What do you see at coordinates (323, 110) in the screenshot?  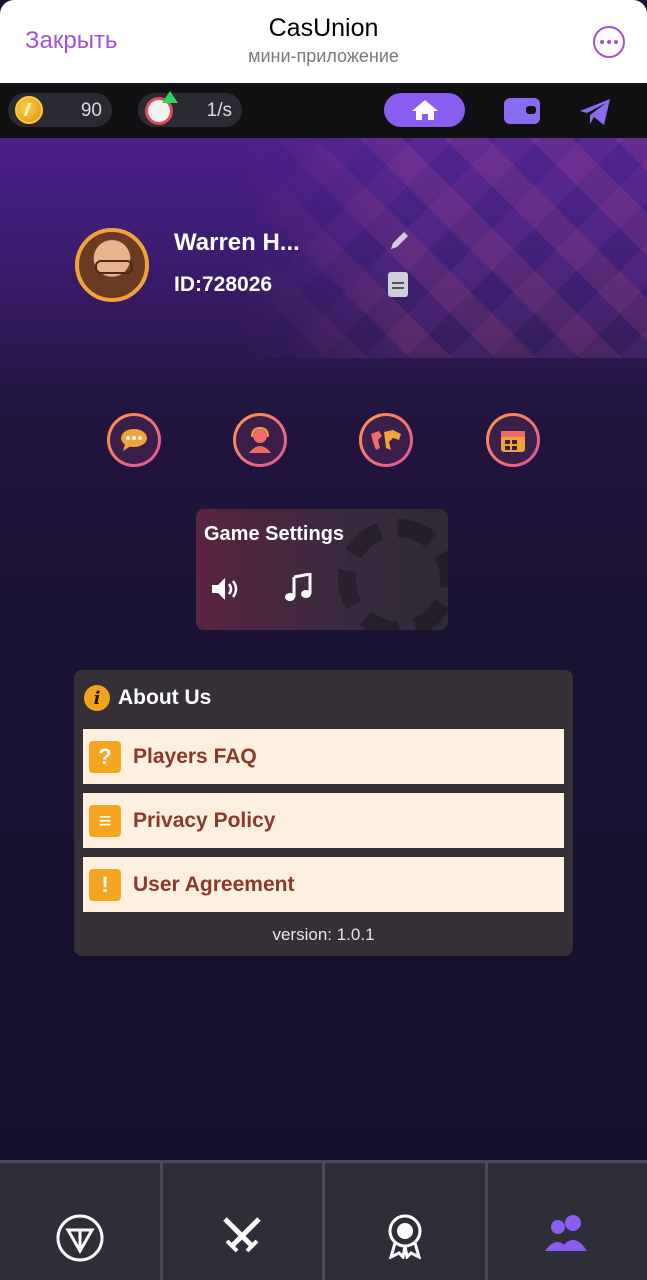 I see `top-bar: 90 1/s` at bounding box center [323, 110].